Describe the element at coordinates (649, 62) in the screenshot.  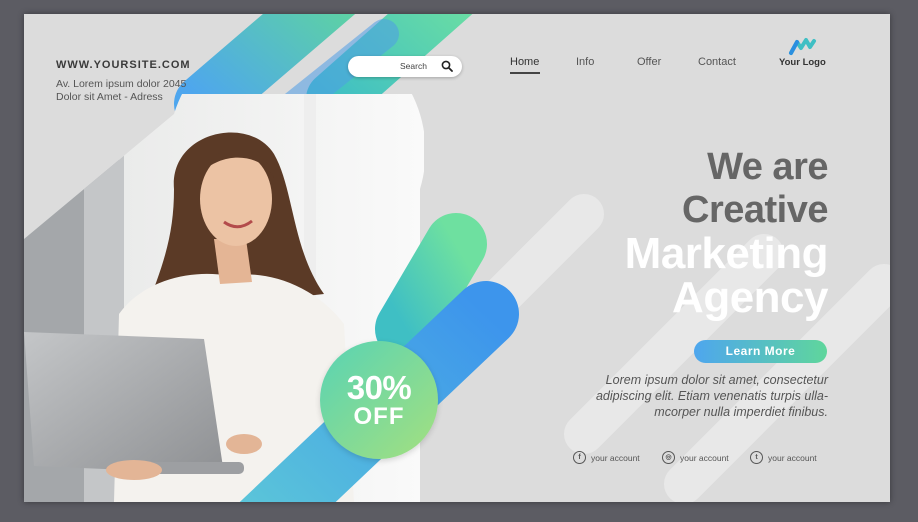
I see `nav-offer: Offer` at that location.